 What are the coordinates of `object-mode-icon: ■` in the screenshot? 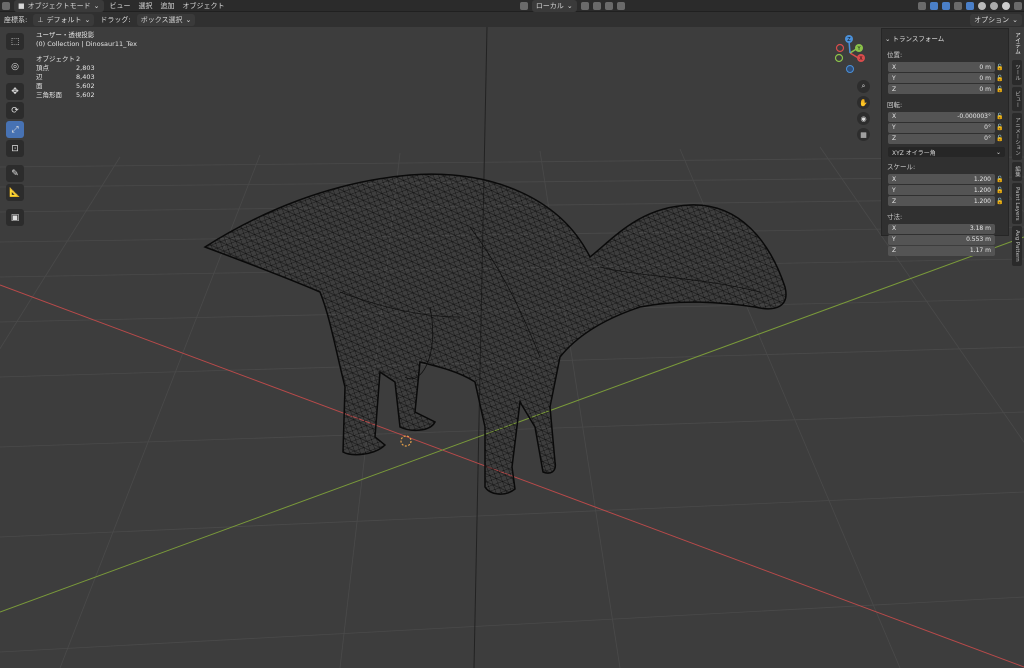 It's located at (21, 5).